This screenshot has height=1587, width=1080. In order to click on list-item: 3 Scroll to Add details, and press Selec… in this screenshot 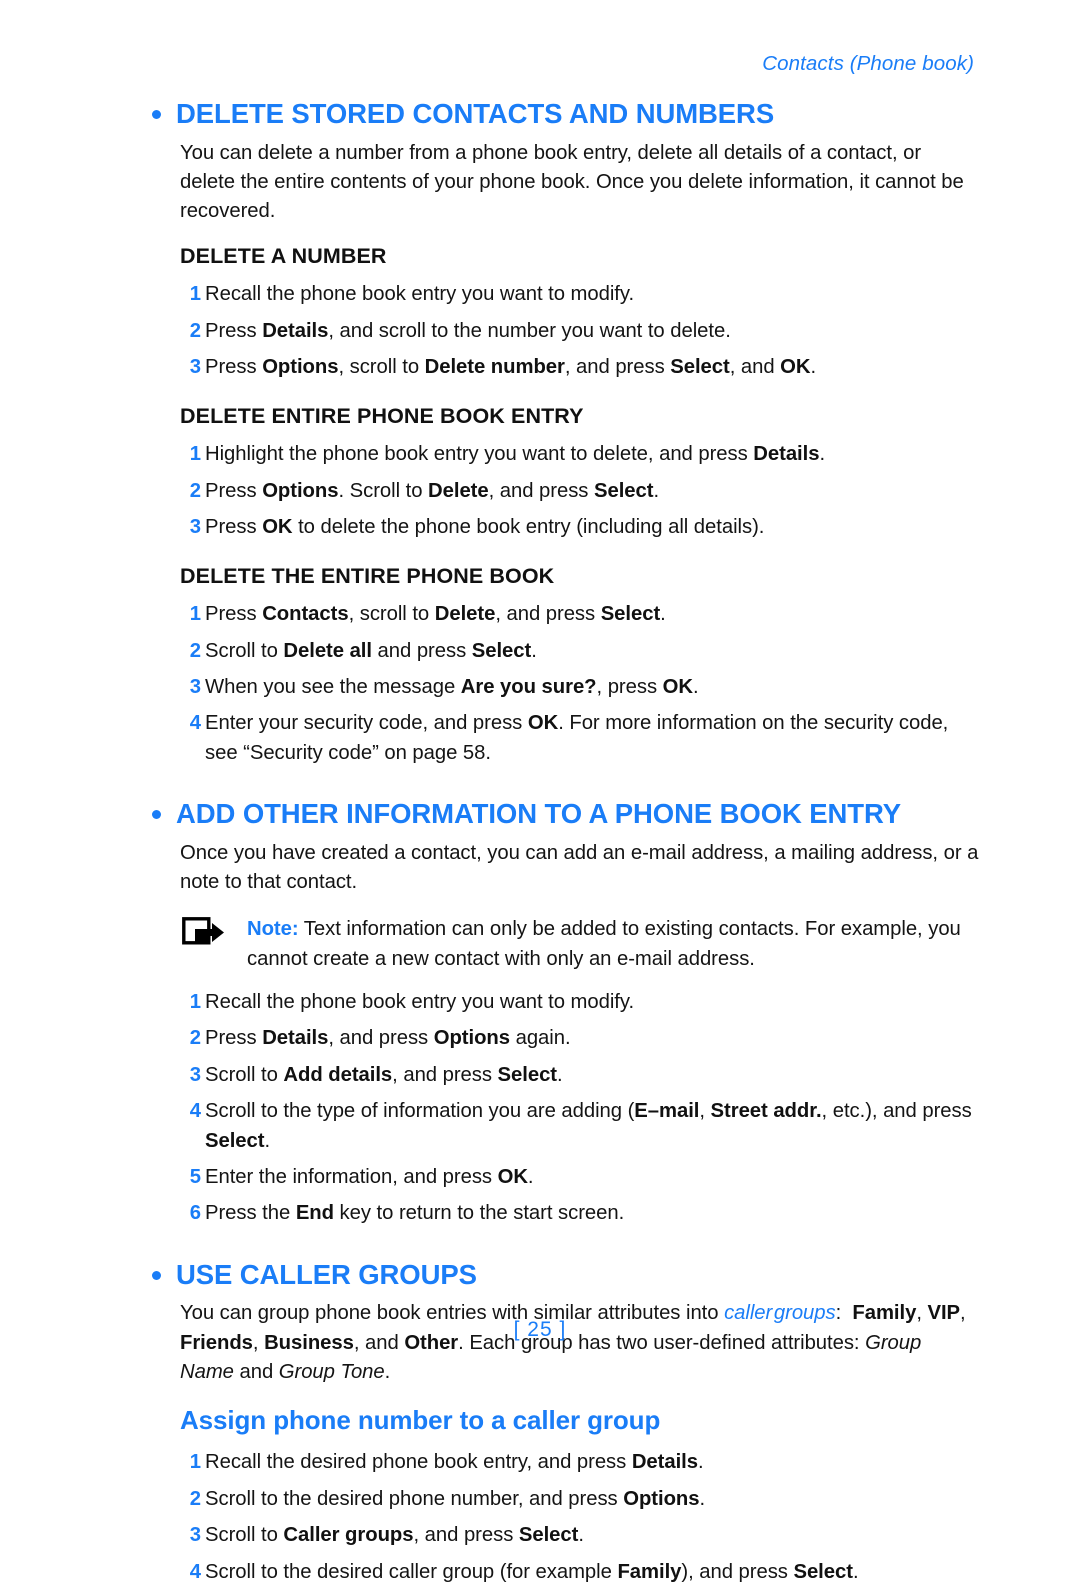, I will do `click(566, 1075)`.